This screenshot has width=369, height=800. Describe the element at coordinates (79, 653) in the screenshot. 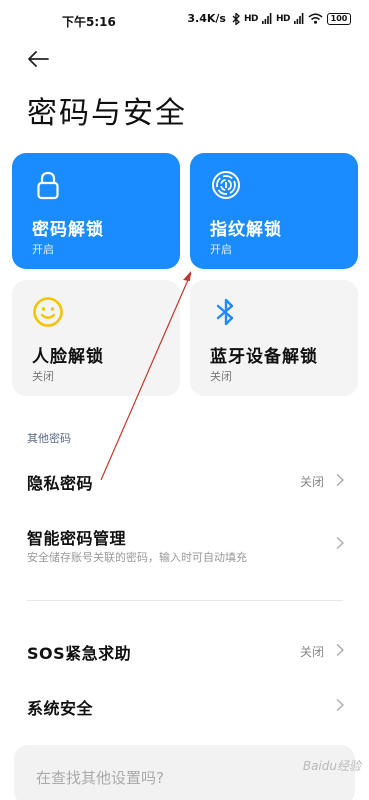

I see `row-title: SOS紧急求助` at that location.